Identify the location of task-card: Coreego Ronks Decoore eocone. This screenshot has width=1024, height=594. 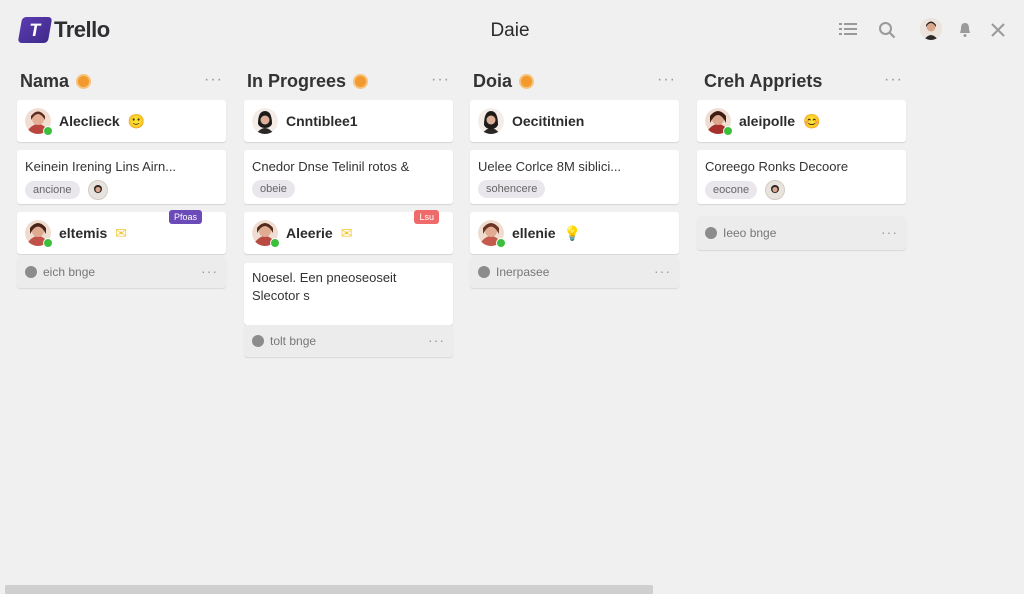
(801, 177).